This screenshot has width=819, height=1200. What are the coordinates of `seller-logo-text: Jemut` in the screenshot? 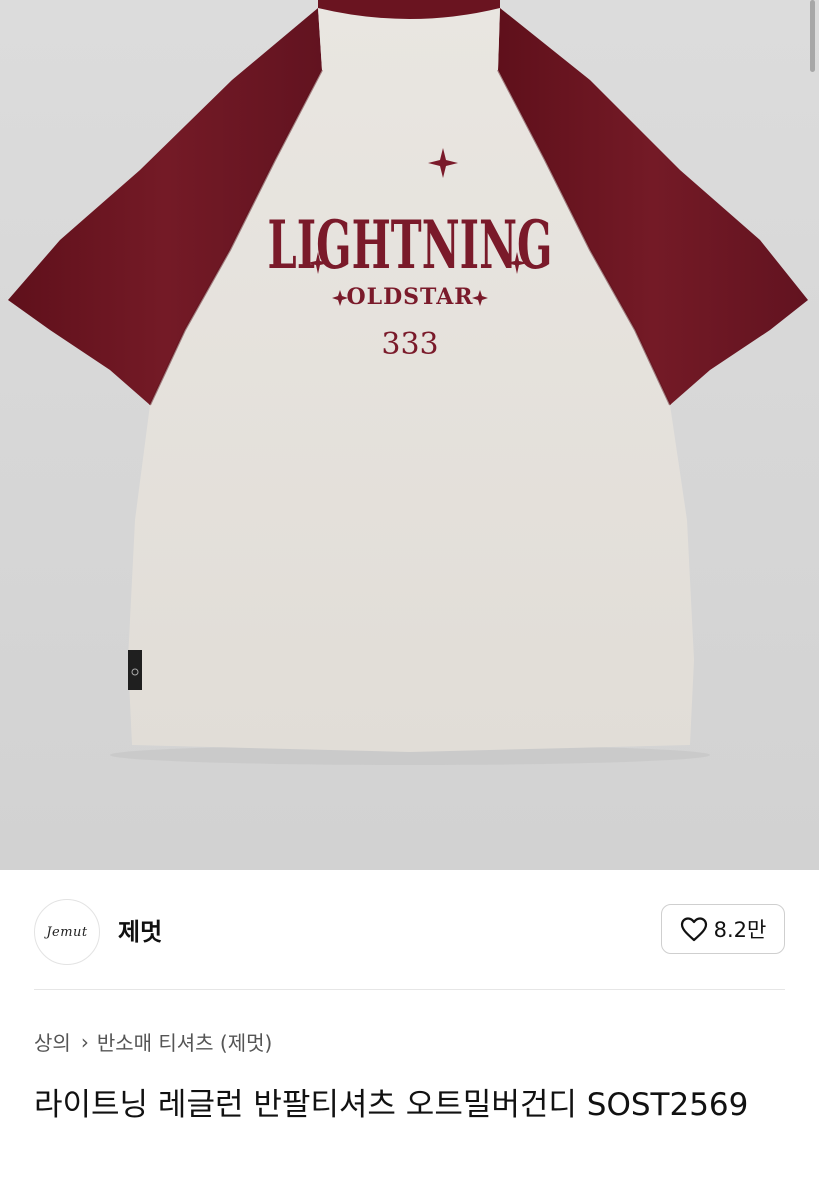 It's located at (67, 932).